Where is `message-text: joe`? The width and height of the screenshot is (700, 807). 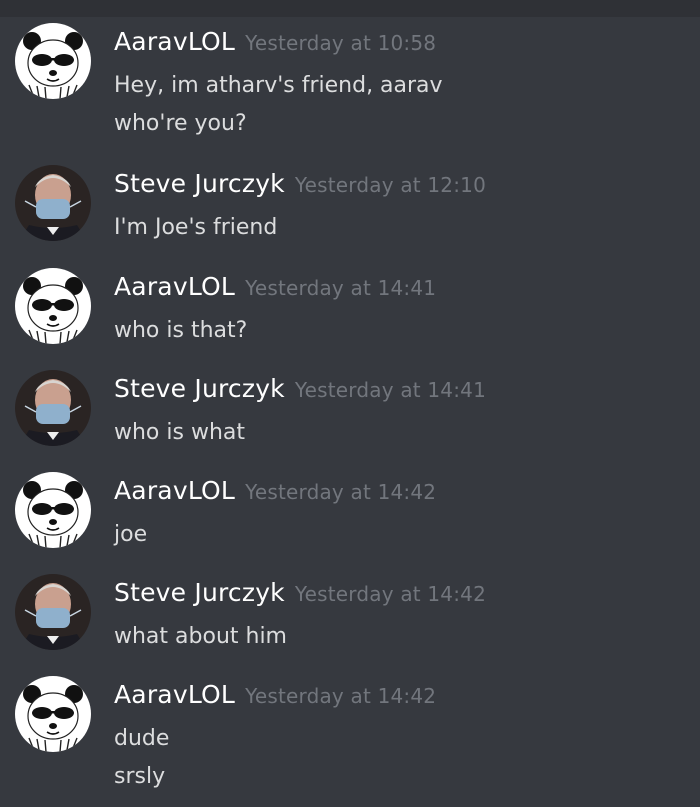
message-text: joe is located at coordinates (131, 534).